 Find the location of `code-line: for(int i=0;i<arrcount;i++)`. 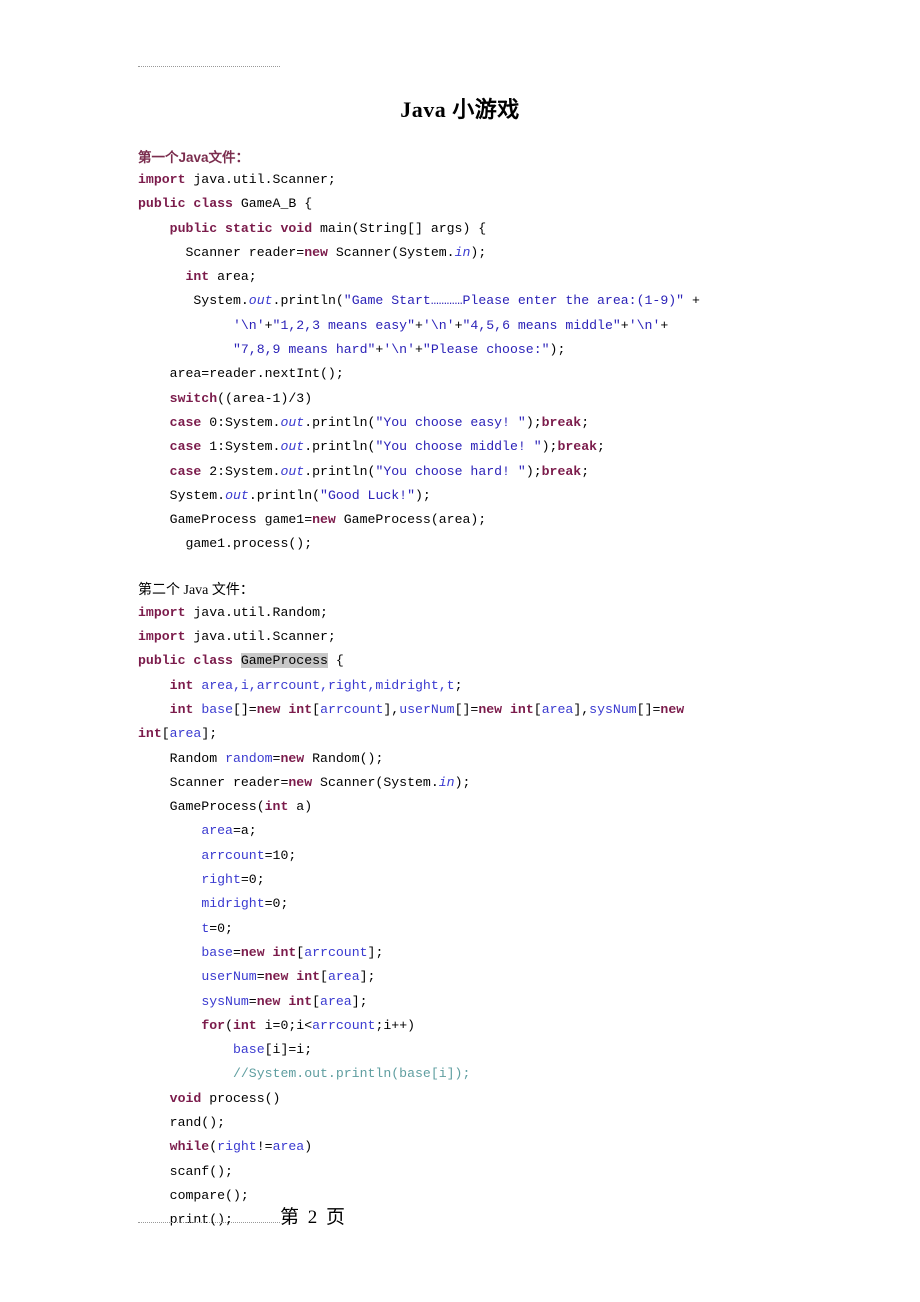

code-line: for(int i=0;i<arrcount;i++) is located at coordinates (308, 1025).